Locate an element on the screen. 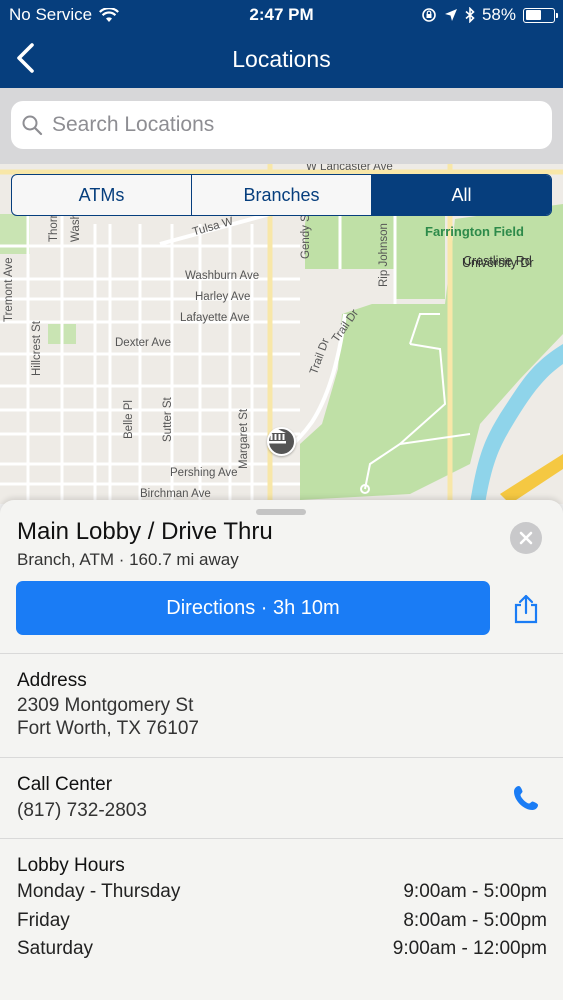 This screenshot has width=563, height=1000. call-button is located at coordinates (526, 798).